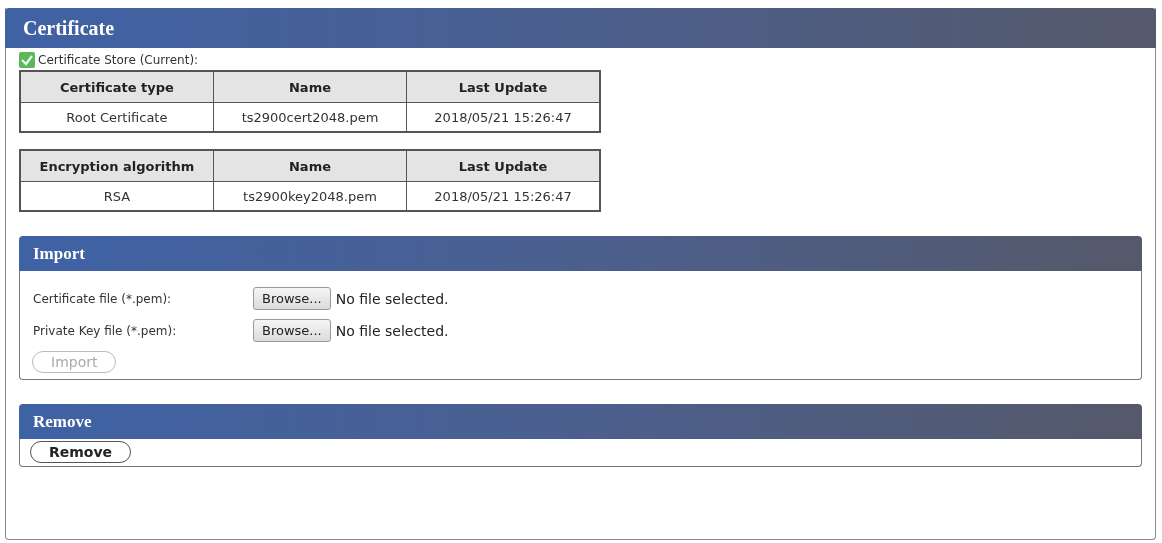 This screenshot has width=1162, height=543. What do you see at coordinates (117, 87) in the screenshot?
I see `column-header: Certificate type` at bounding box center [117, 87].